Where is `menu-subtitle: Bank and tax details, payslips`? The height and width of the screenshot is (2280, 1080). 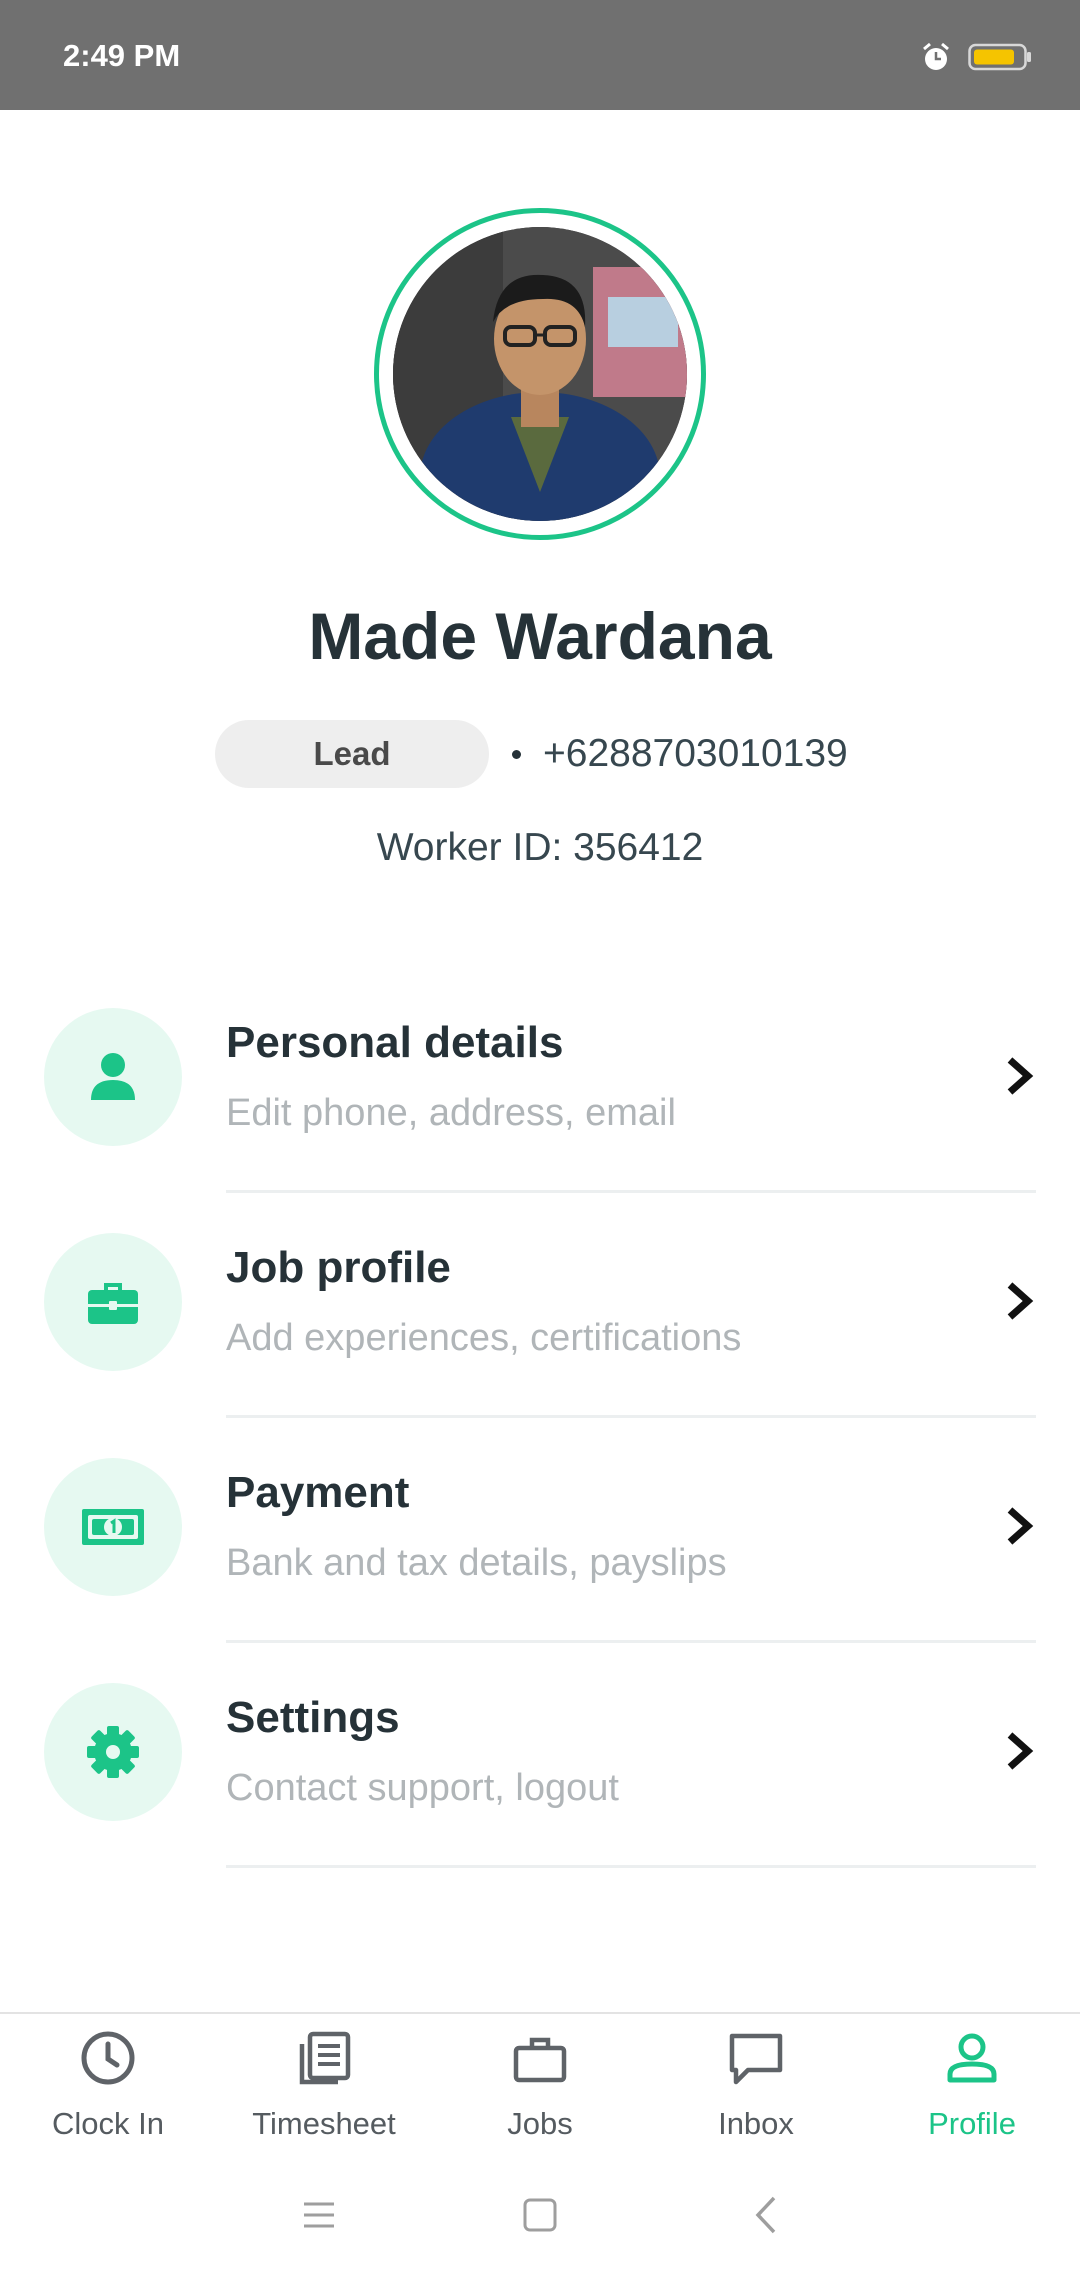
menu-subtitle: Bank and tax details, payslips is located at coordinates (476, 1563).